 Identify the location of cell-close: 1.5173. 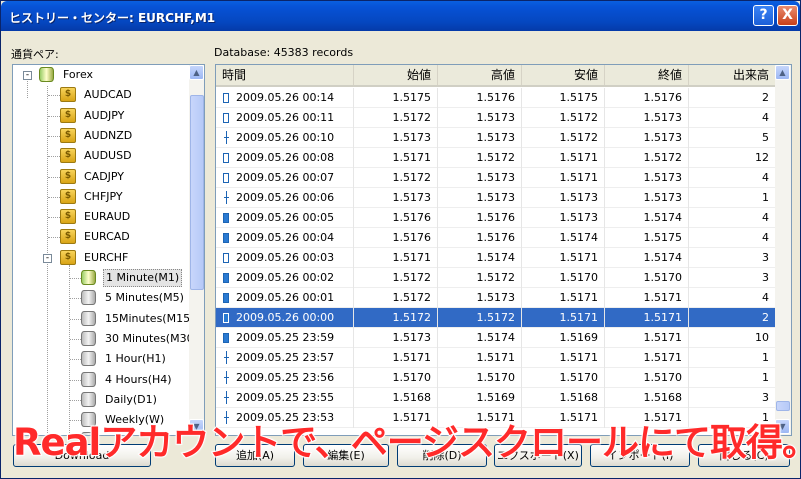
(647, 138).